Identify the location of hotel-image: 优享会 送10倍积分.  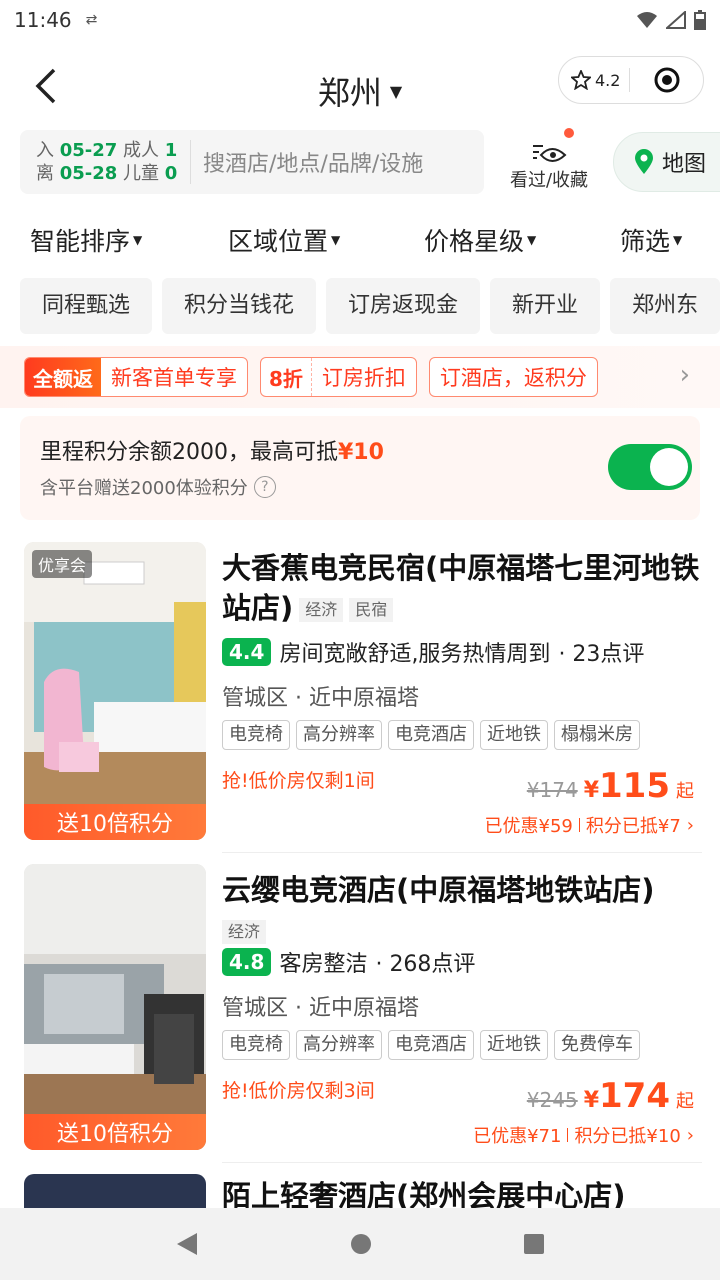
(115, 691).